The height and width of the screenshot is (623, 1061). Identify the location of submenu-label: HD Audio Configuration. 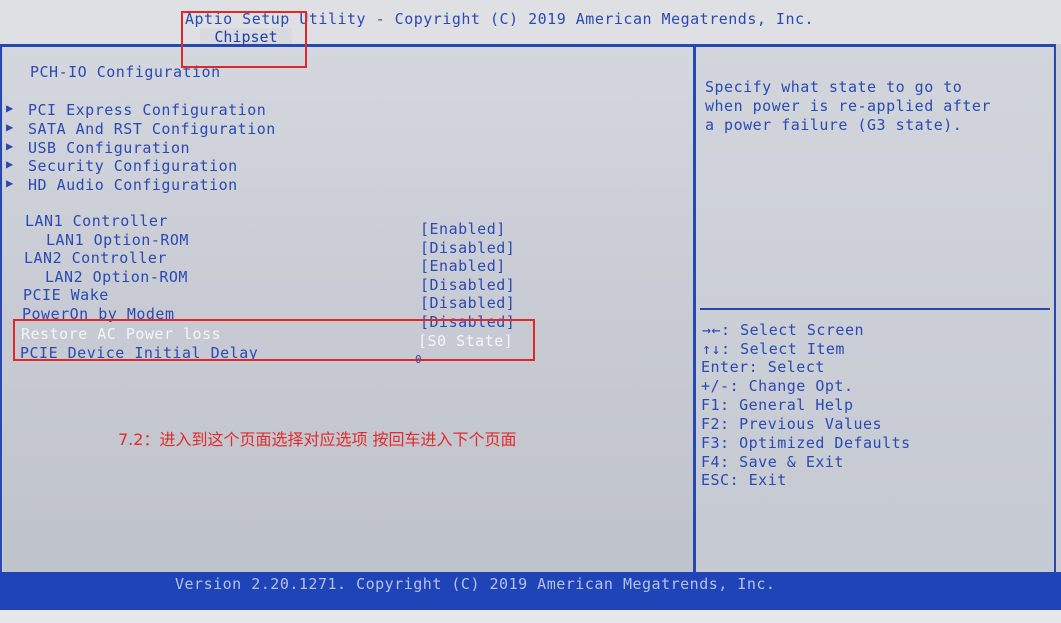
(133, 185).